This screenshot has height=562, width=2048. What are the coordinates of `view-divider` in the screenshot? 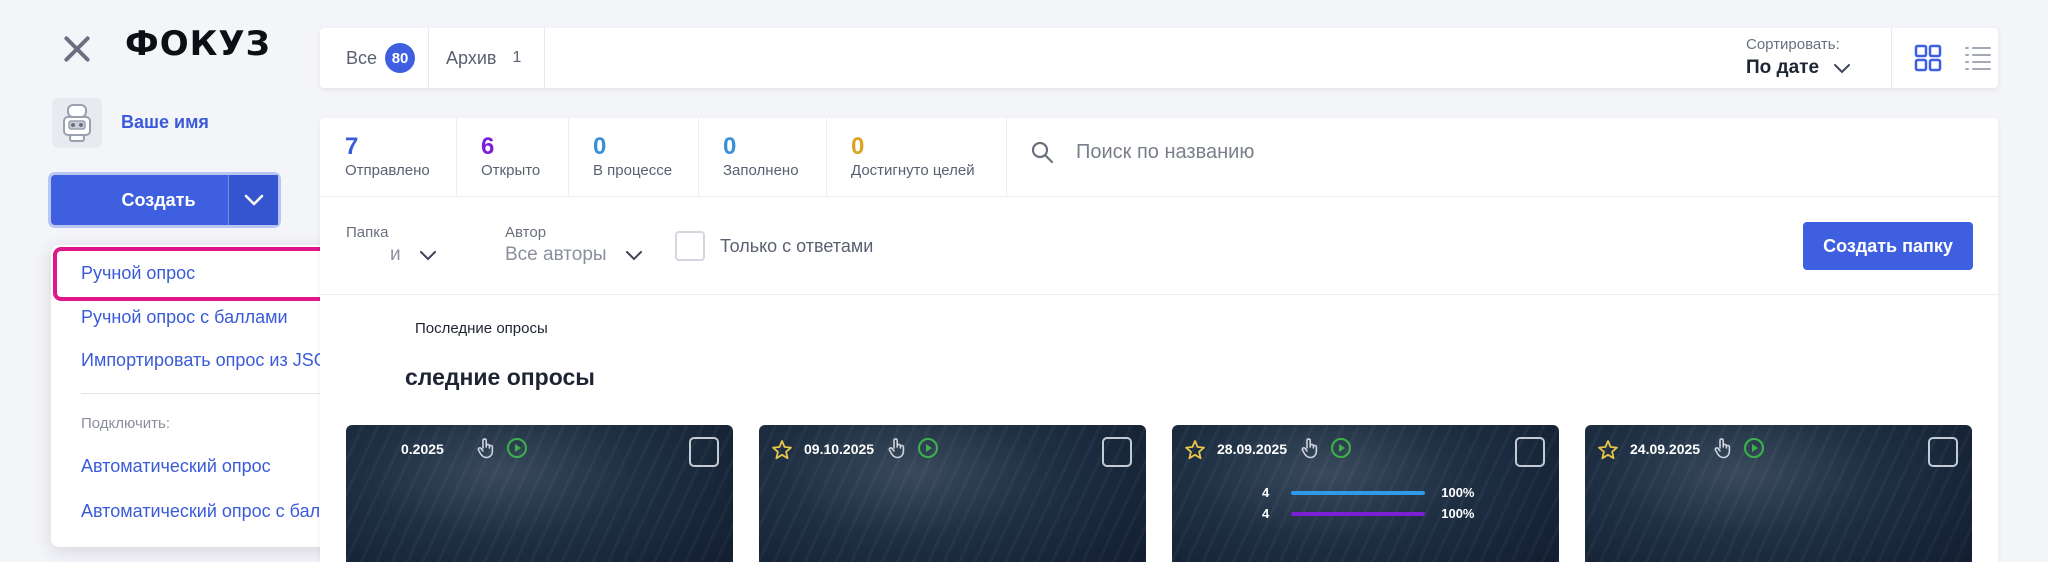 It's located at (1891, 58).